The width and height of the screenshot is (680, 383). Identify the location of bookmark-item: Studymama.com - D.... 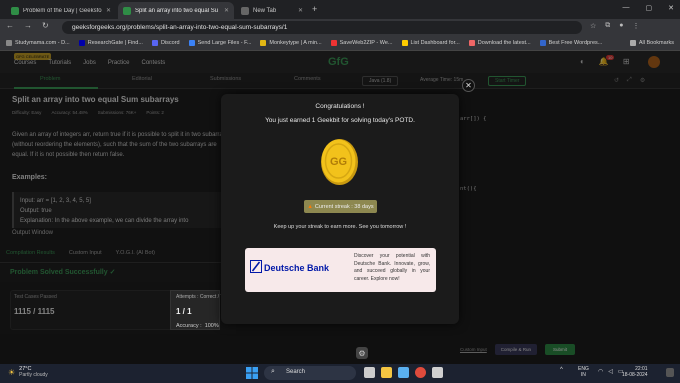
(38, 43).